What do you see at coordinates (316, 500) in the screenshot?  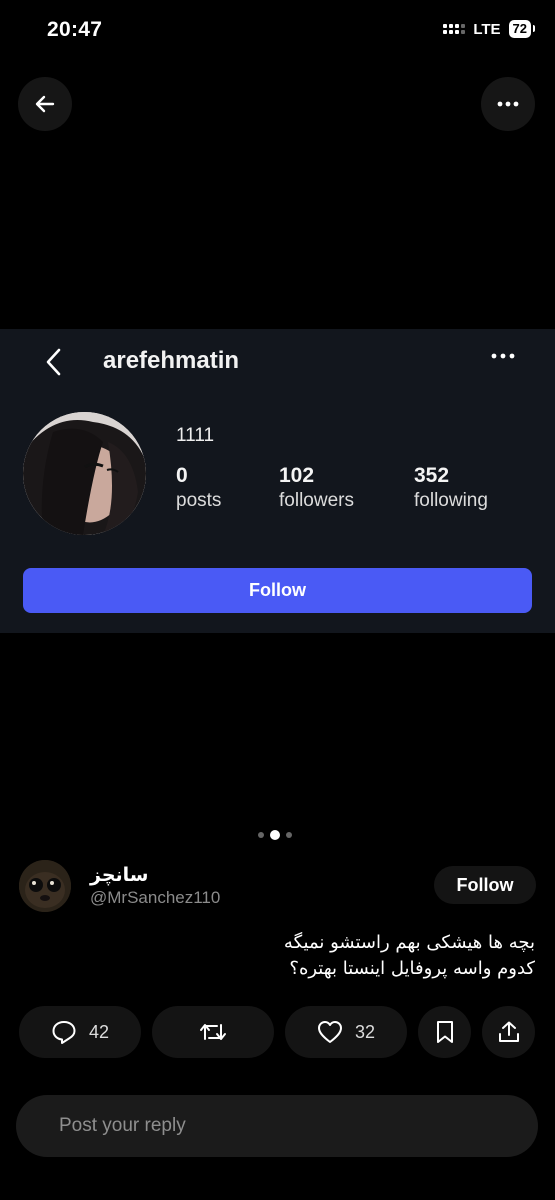 I see `ig-stat-label: followers` at bounding box center [316, 500].